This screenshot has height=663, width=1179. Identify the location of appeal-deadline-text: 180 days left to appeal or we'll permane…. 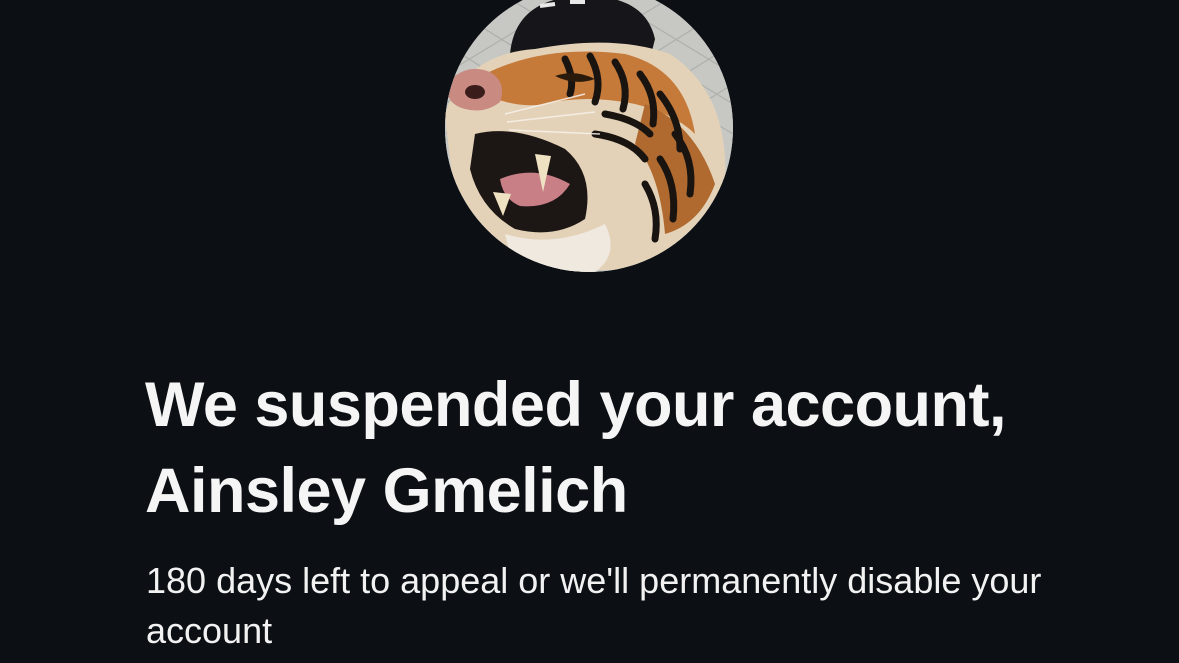
(594, 605).